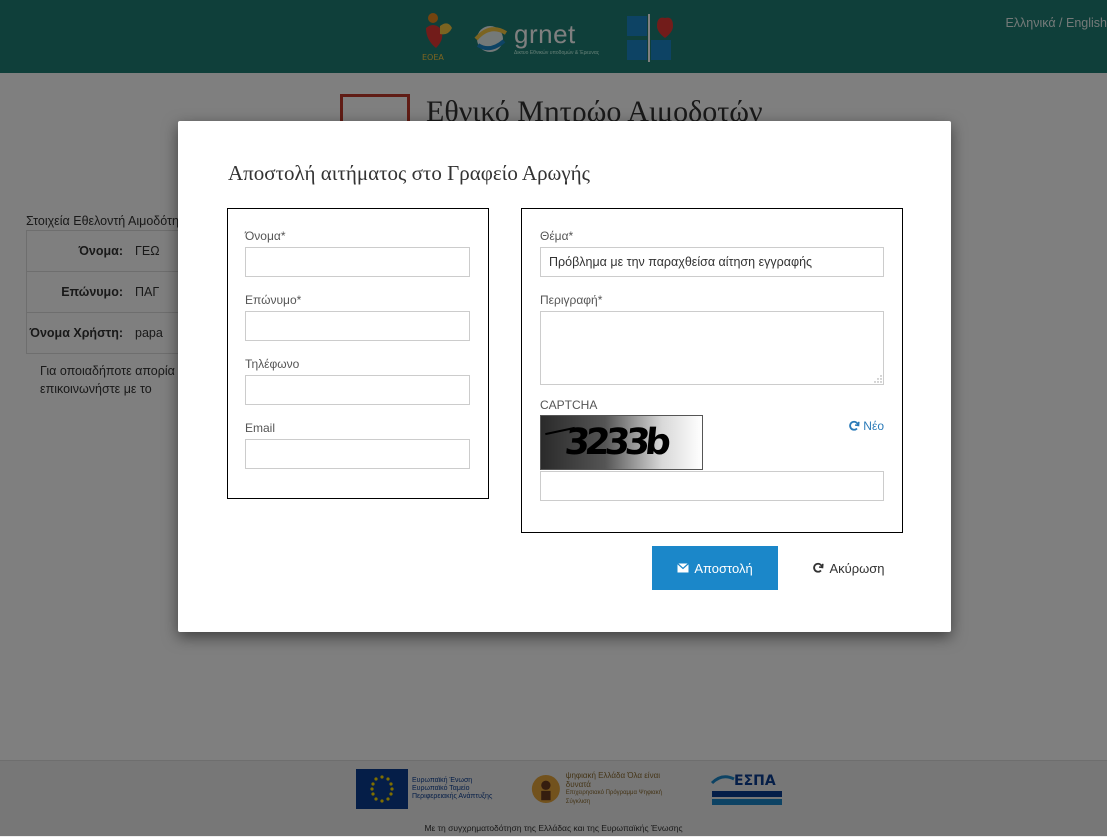  Describe the element at coordinates (615, 442) in the screenshot. I see `captcha-text: 3233b` at that location.